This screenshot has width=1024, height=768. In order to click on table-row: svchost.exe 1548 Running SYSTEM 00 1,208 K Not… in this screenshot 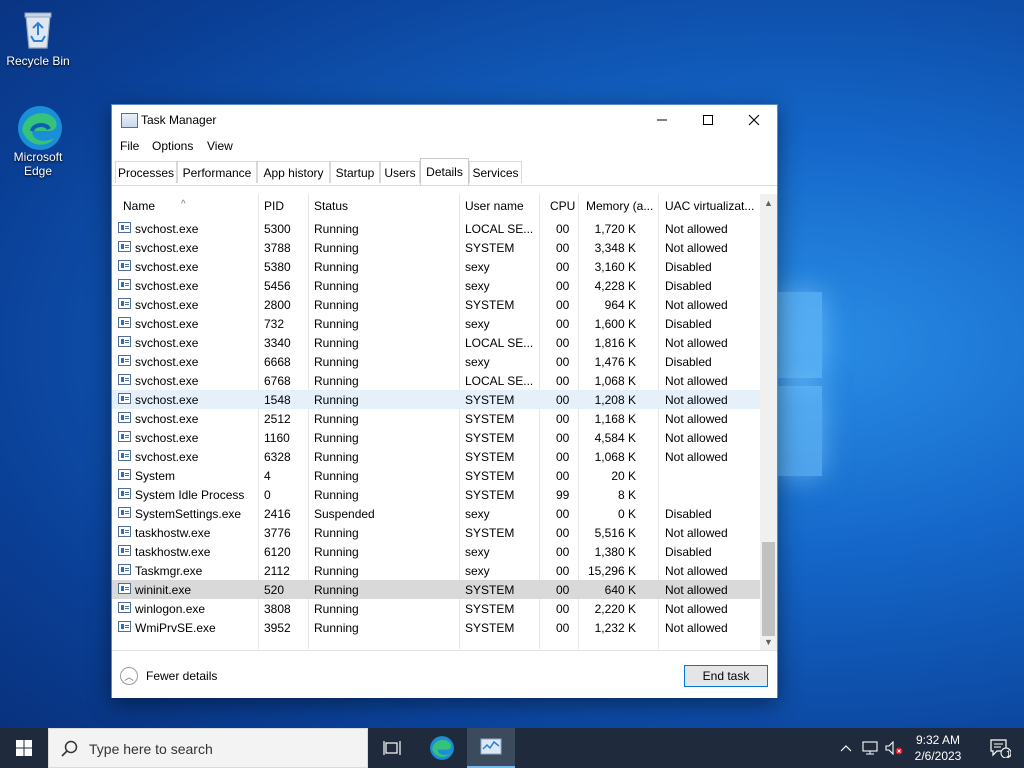, I will do `click(436, 399)`.